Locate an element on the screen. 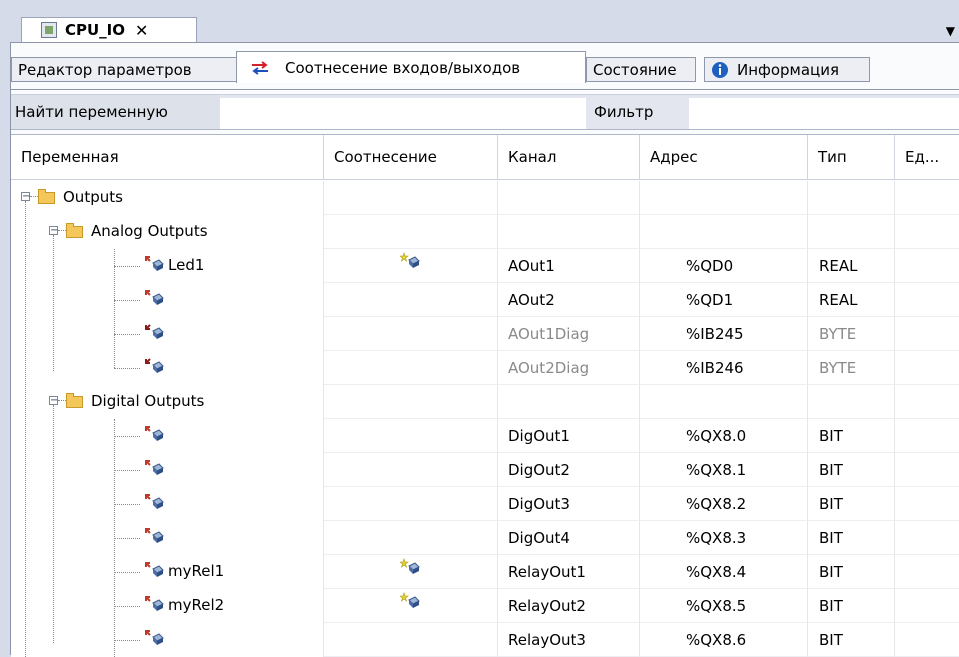 The image size is (959, 657). address-value-cell: %IB246 is located at coordinates (724, 368).